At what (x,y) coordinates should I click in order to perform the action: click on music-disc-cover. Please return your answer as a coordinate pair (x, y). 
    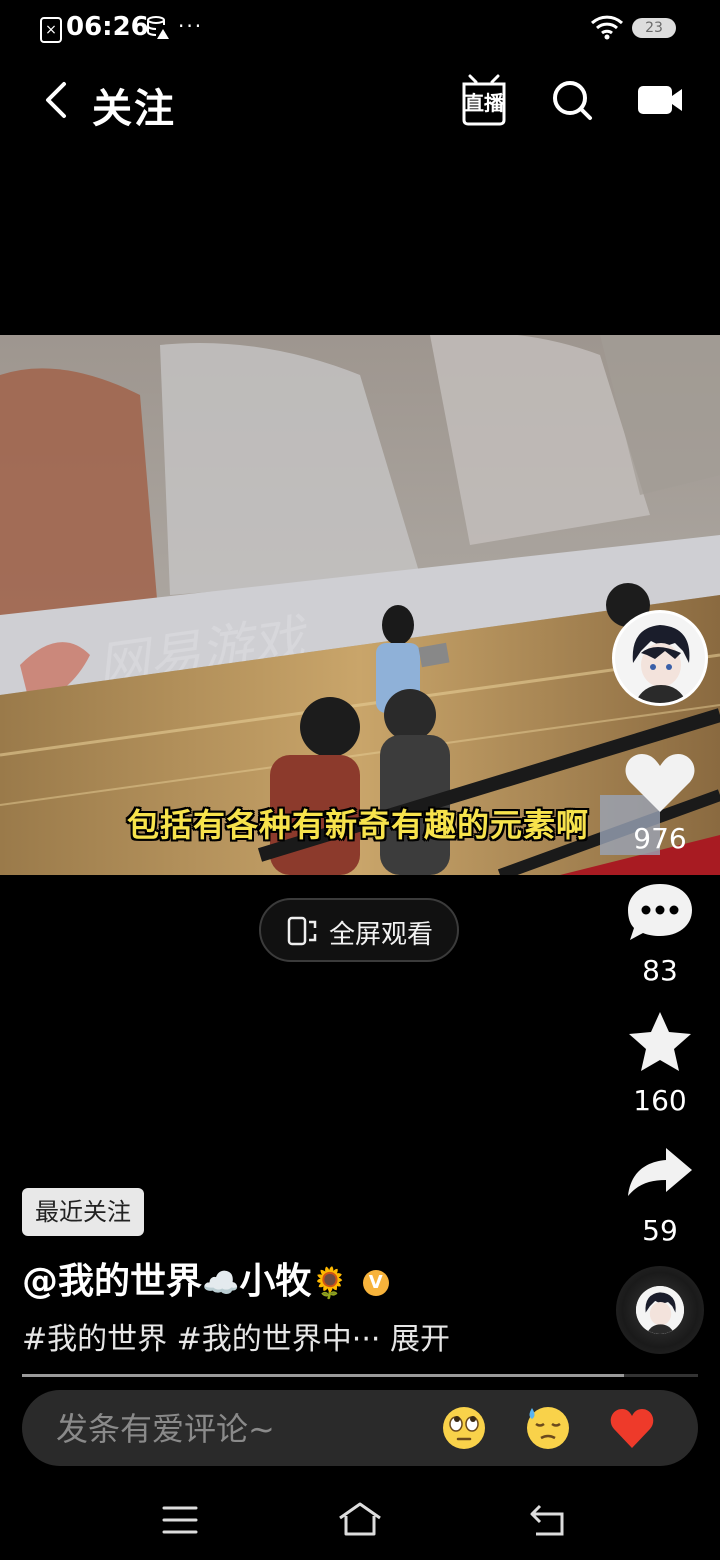
    Looking at the image, I should click on (660, 1310).